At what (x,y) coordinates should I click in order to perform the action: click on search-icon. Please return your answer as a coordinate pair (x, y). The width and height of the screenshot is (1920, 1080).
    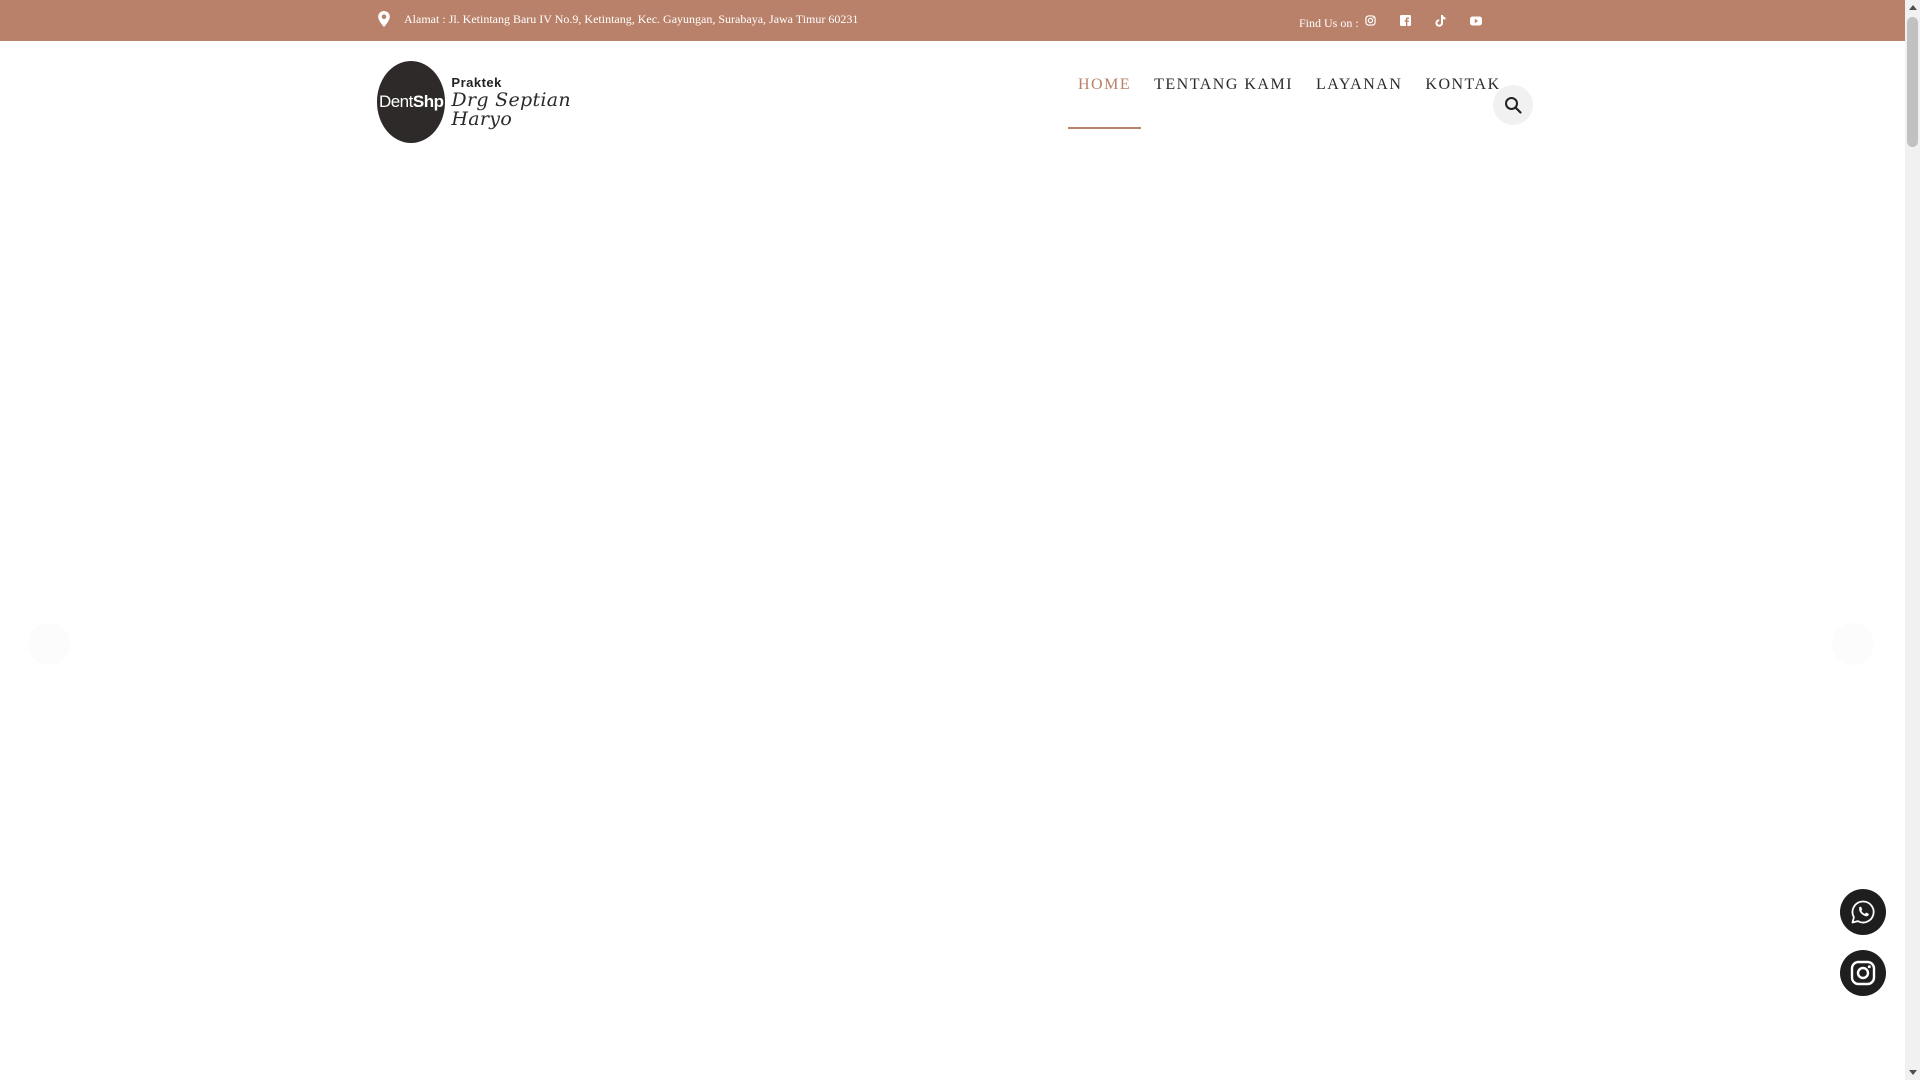
    Looking at the image, I should click on (1513, 105).